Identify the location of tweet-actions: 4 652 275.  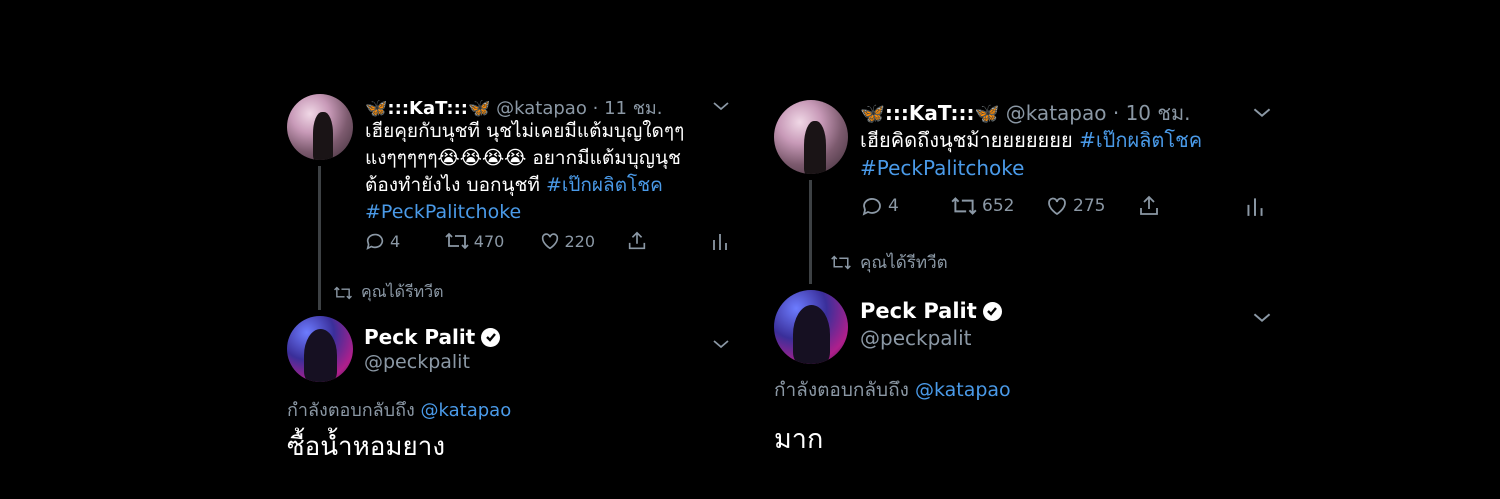
(1065, 206).